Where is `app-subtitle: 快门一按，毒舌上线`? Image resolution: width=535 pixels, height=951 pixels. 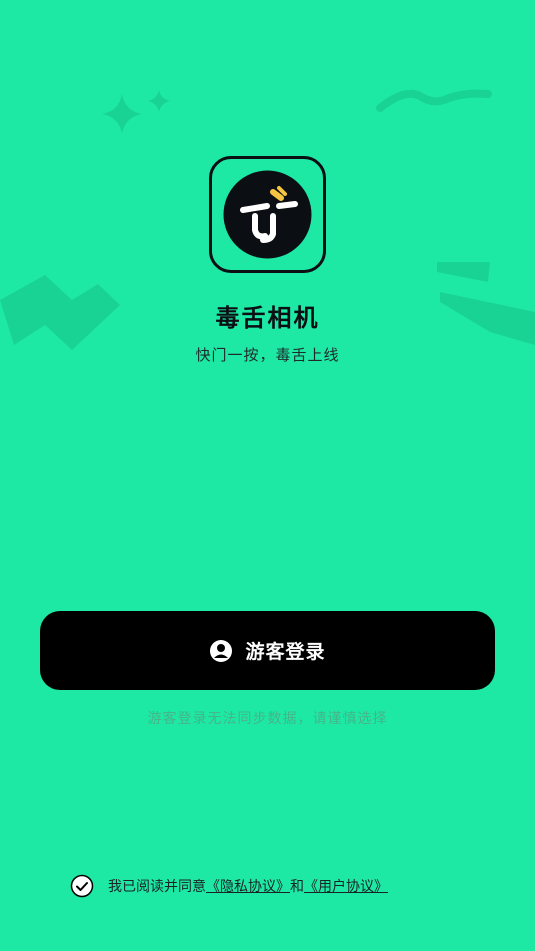
app-subtitle: 快门一按，毒舌上线 is located at coordinates (267, 355).